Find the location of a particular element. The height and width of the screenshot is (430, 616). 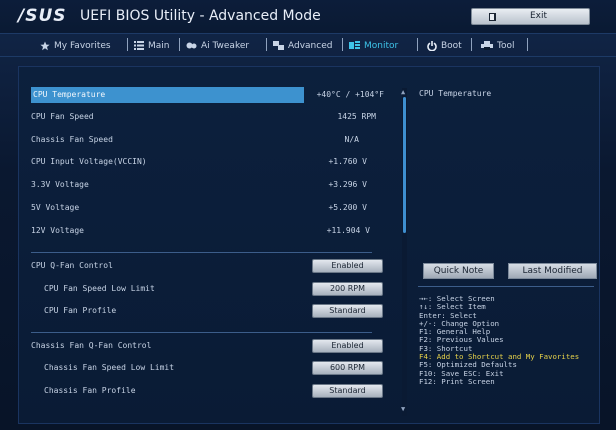

setting-label: CPU Fan Speed is located at coordinates (62, 116).